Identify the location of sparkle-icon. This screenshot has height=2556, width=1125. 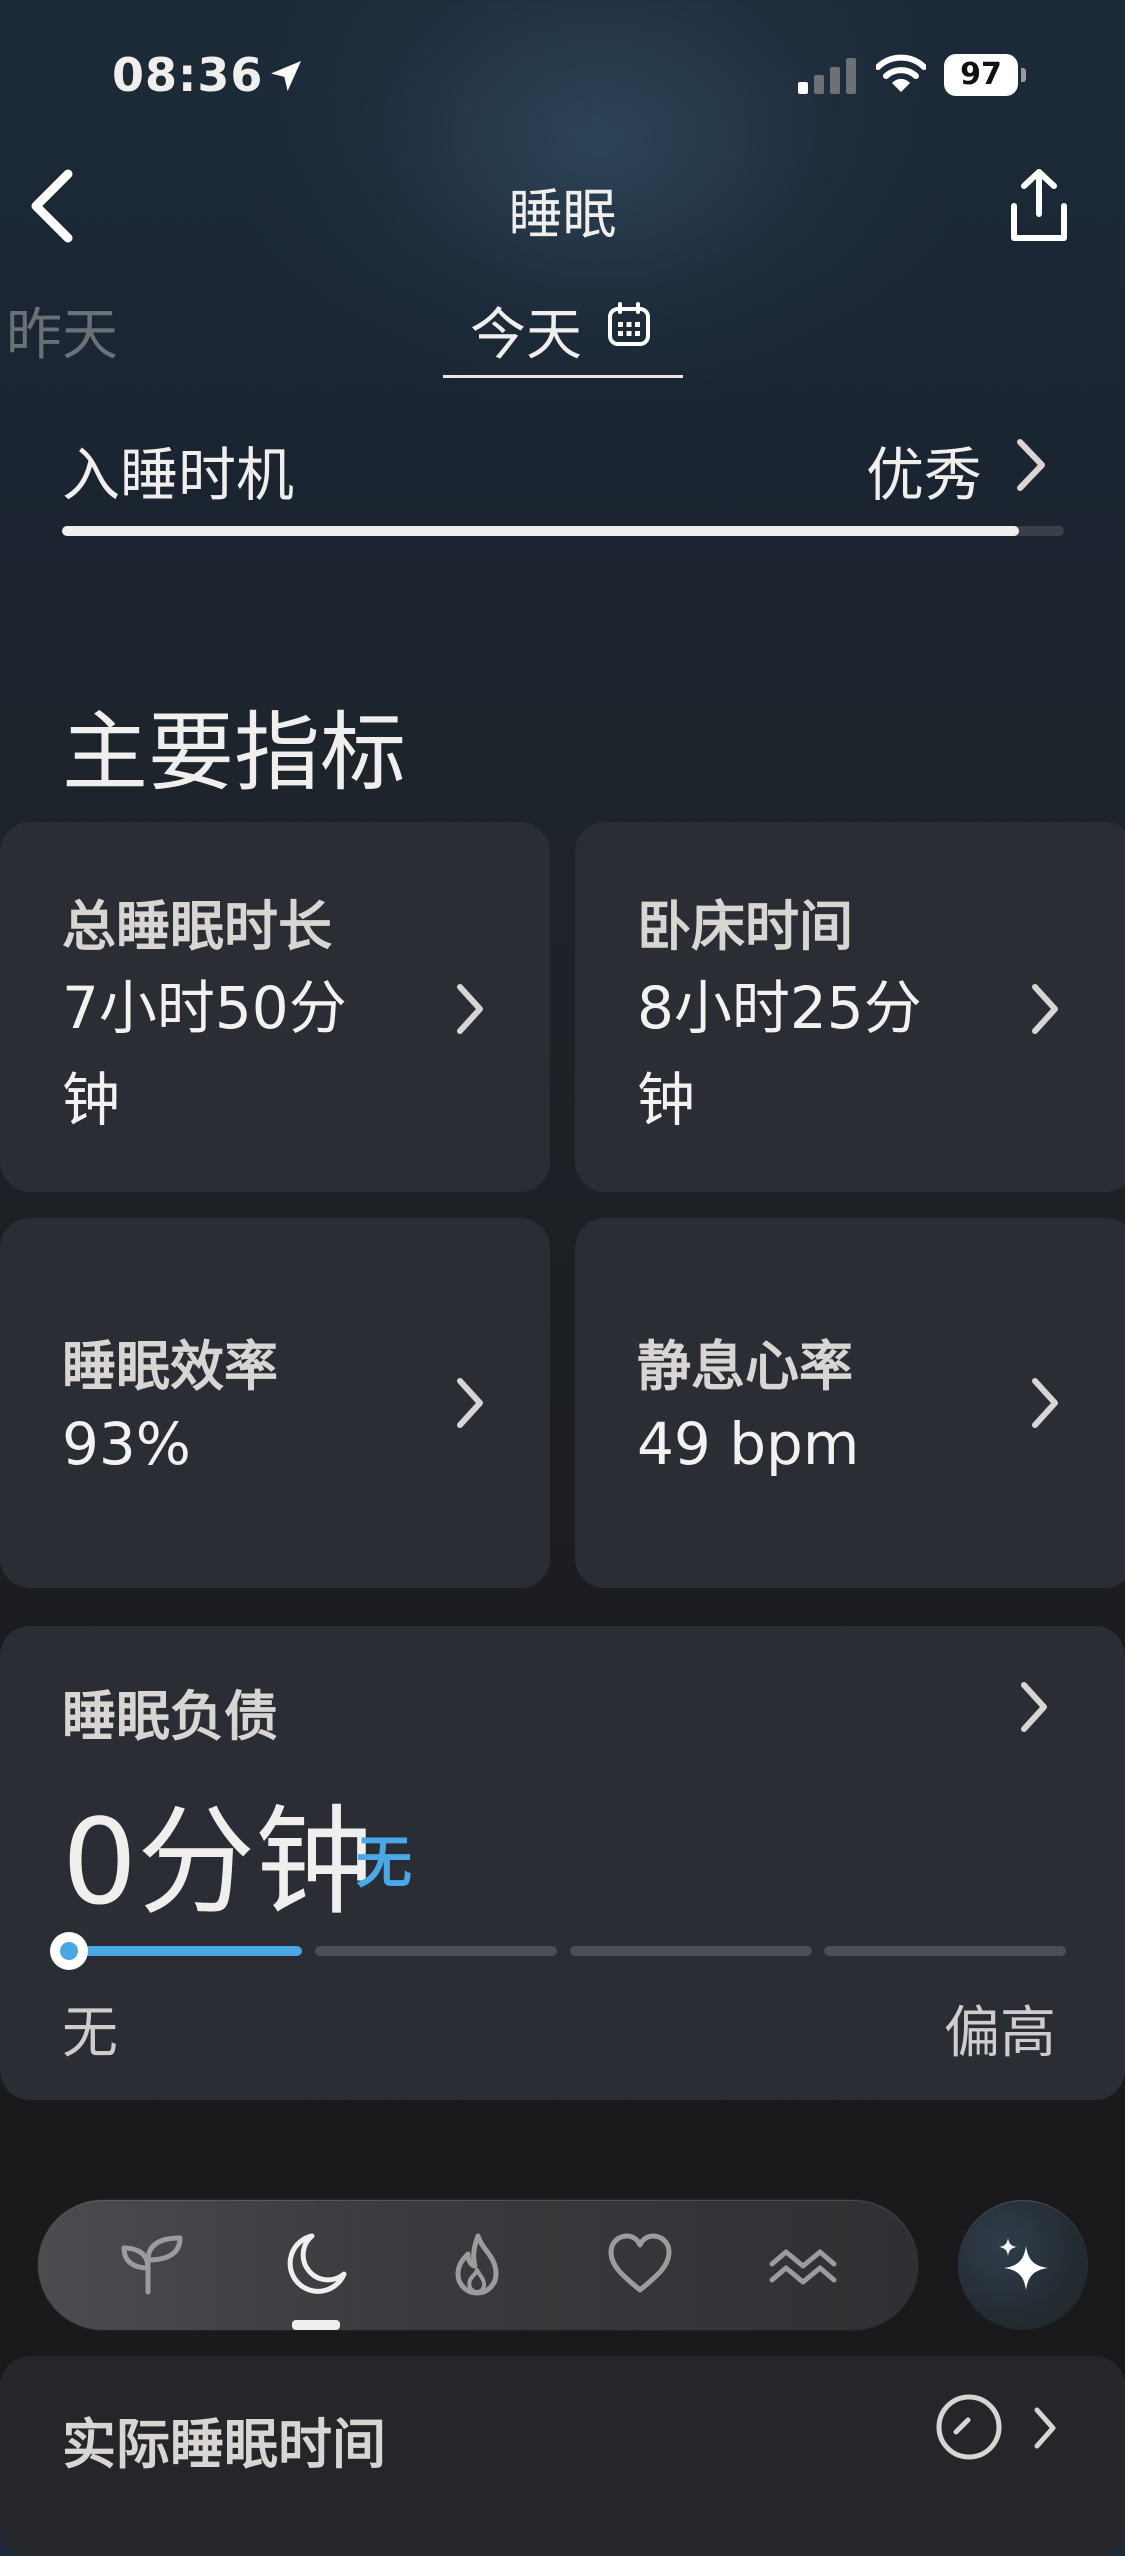
(1023, 2264).